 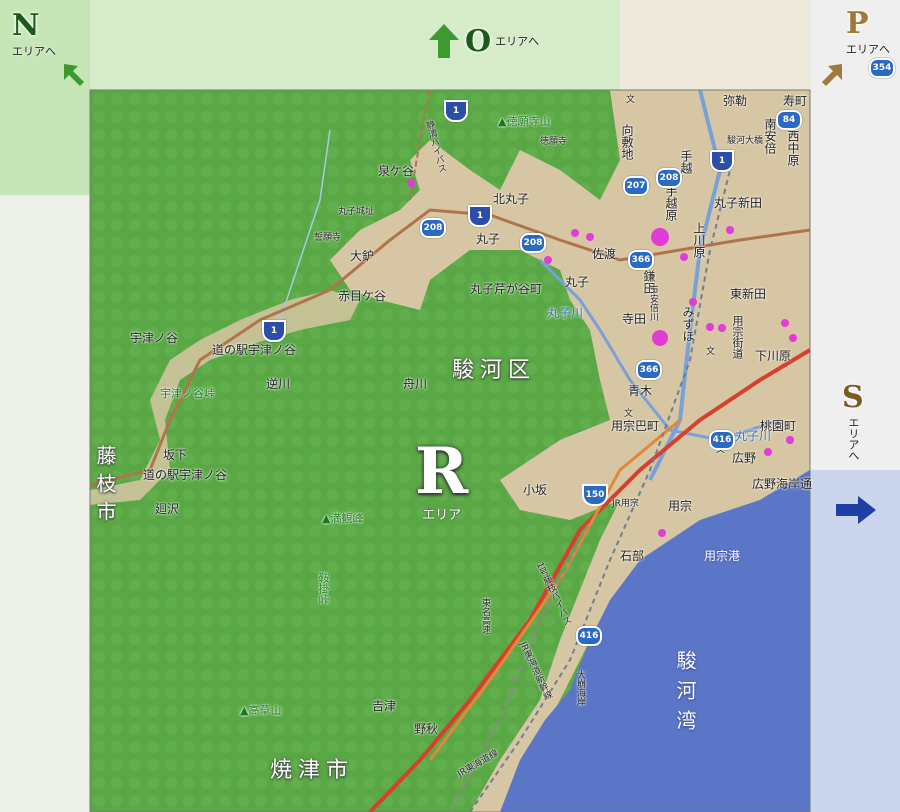 What do you see at coordinates (444, 41) in the screenshot?
I see `arrow-up-icon` at bounding box center [444, 41].